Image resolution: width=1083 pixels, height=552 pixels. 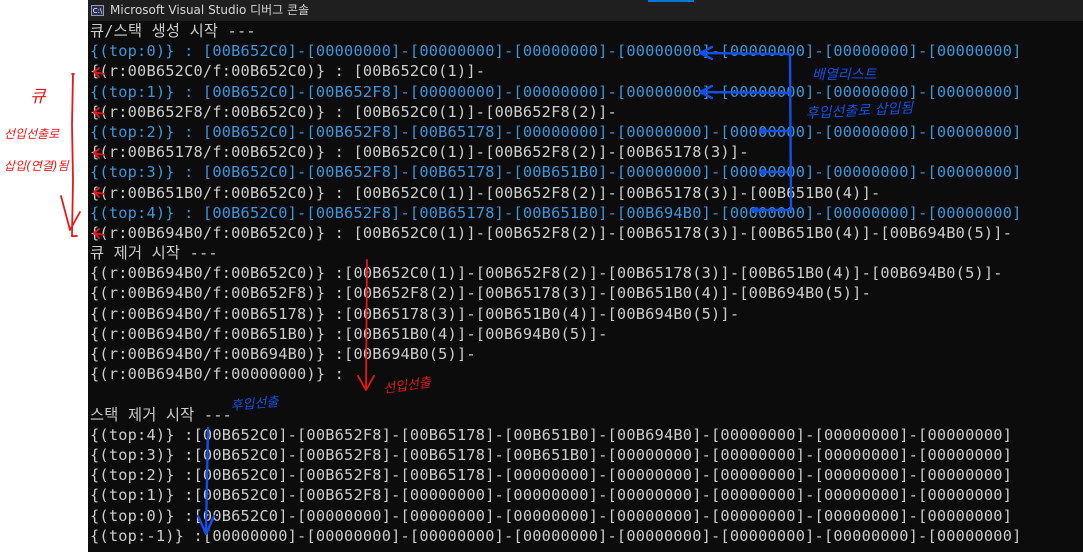 I want to click on title-bar: C:\ Microsoft Visual Studio 디버그 콘솔, so click(x=585, y=10).